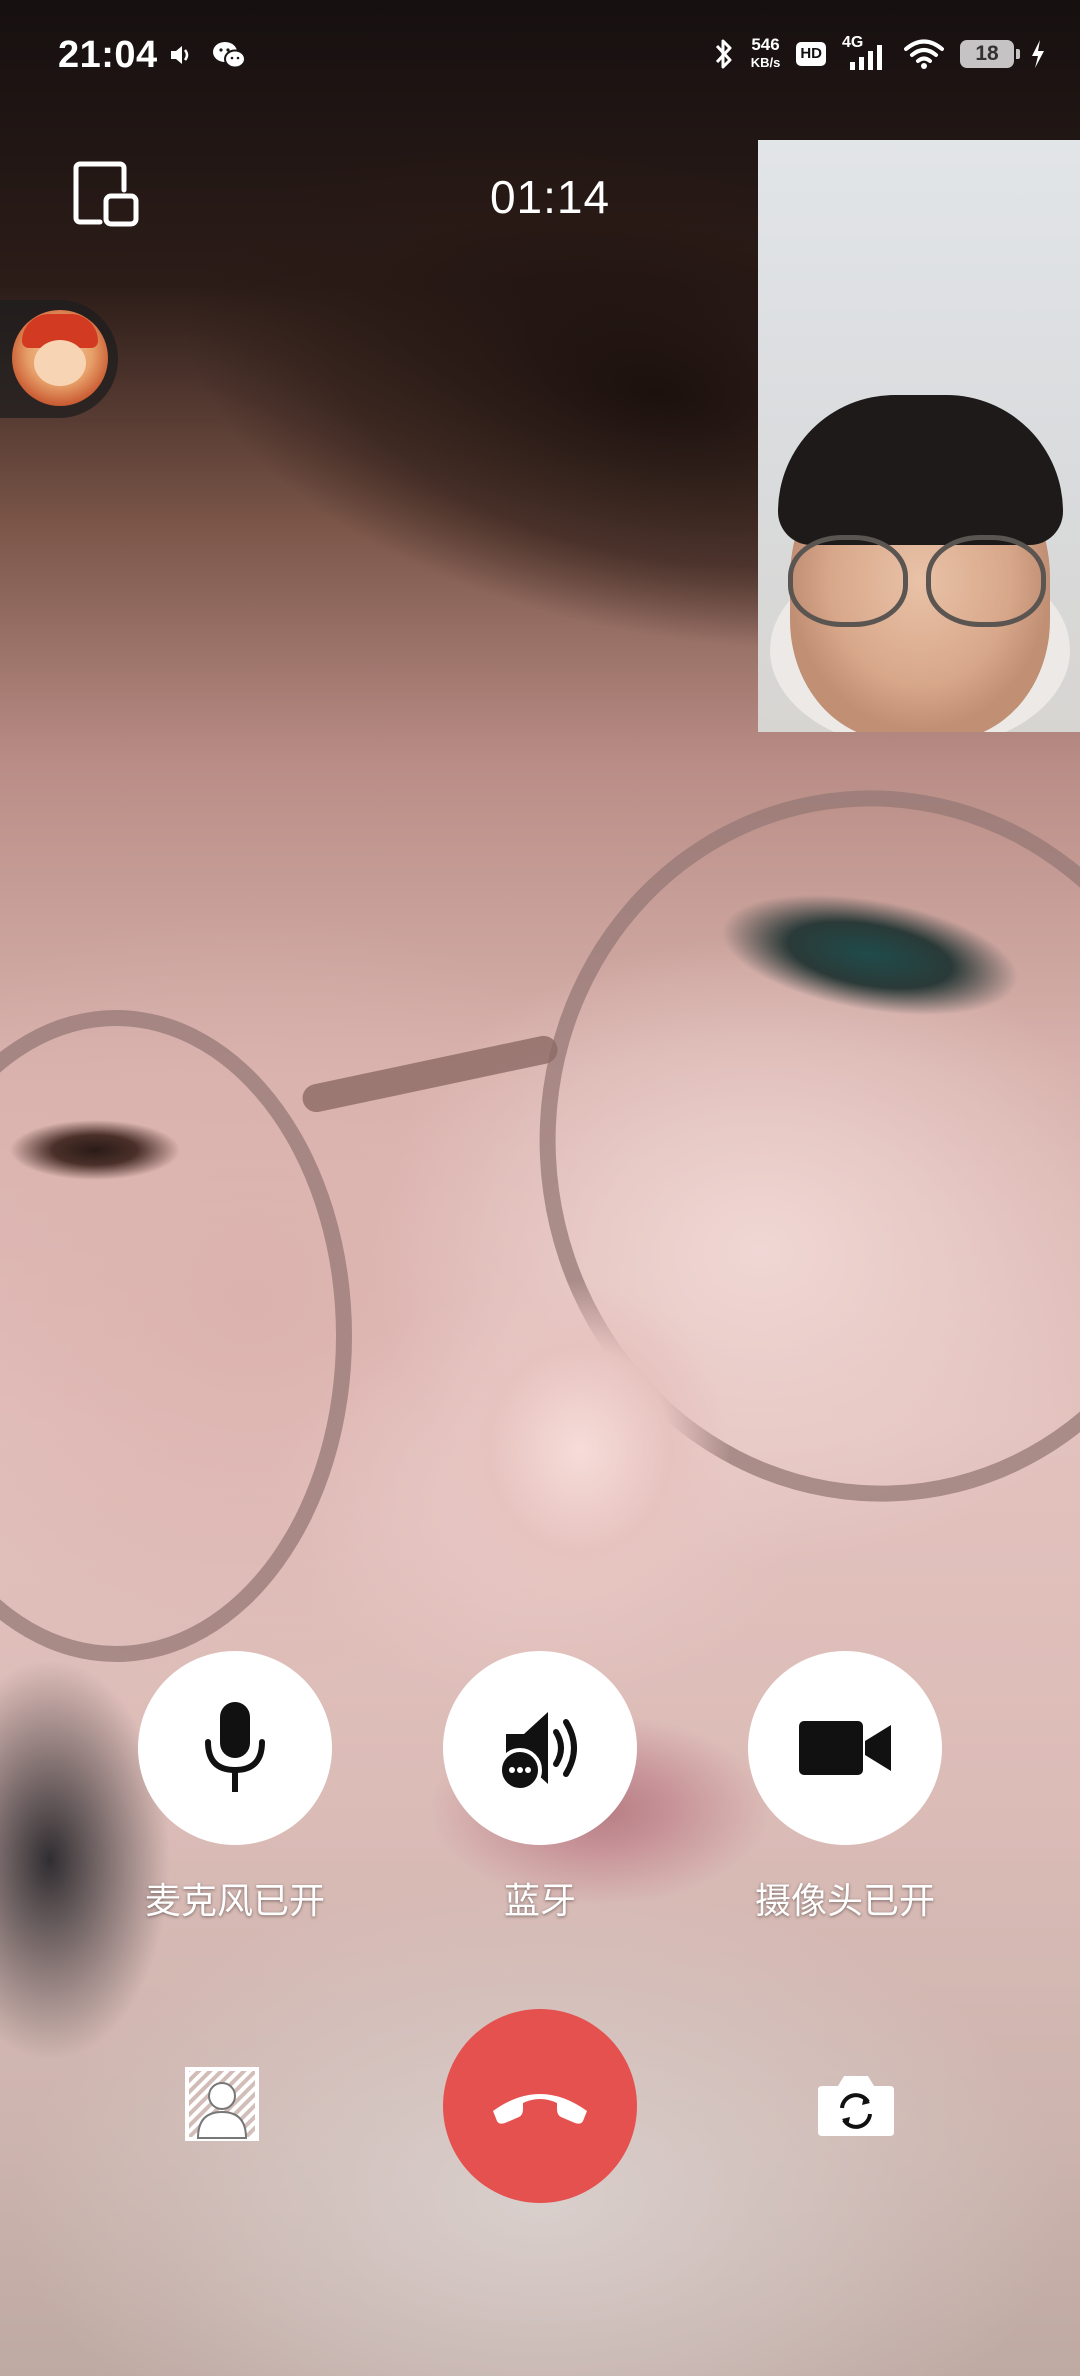 This screenshot has width=1080, height=2376. What do you see at coordinates (848, 581) in the screenshot?
I see `preview-glasses-left` at bounding box center [848, 581].